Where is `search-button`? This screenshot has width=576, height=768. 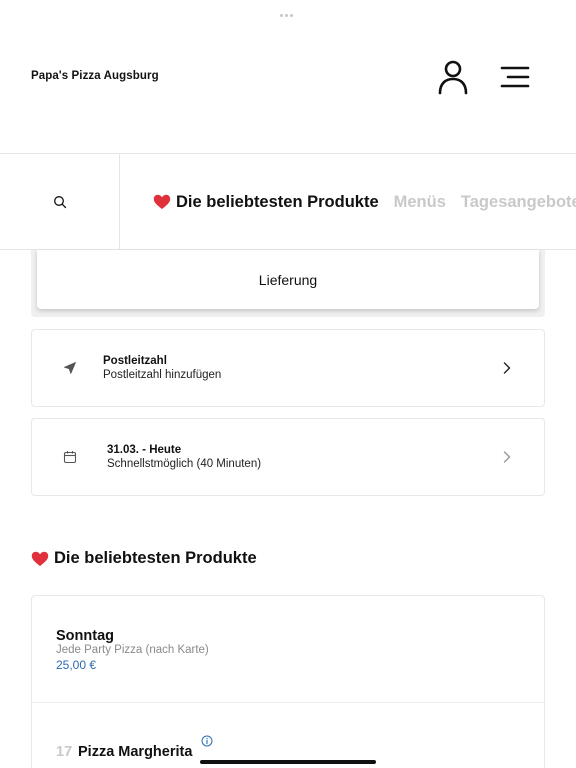 search-button is located at coordinates (60, 201).